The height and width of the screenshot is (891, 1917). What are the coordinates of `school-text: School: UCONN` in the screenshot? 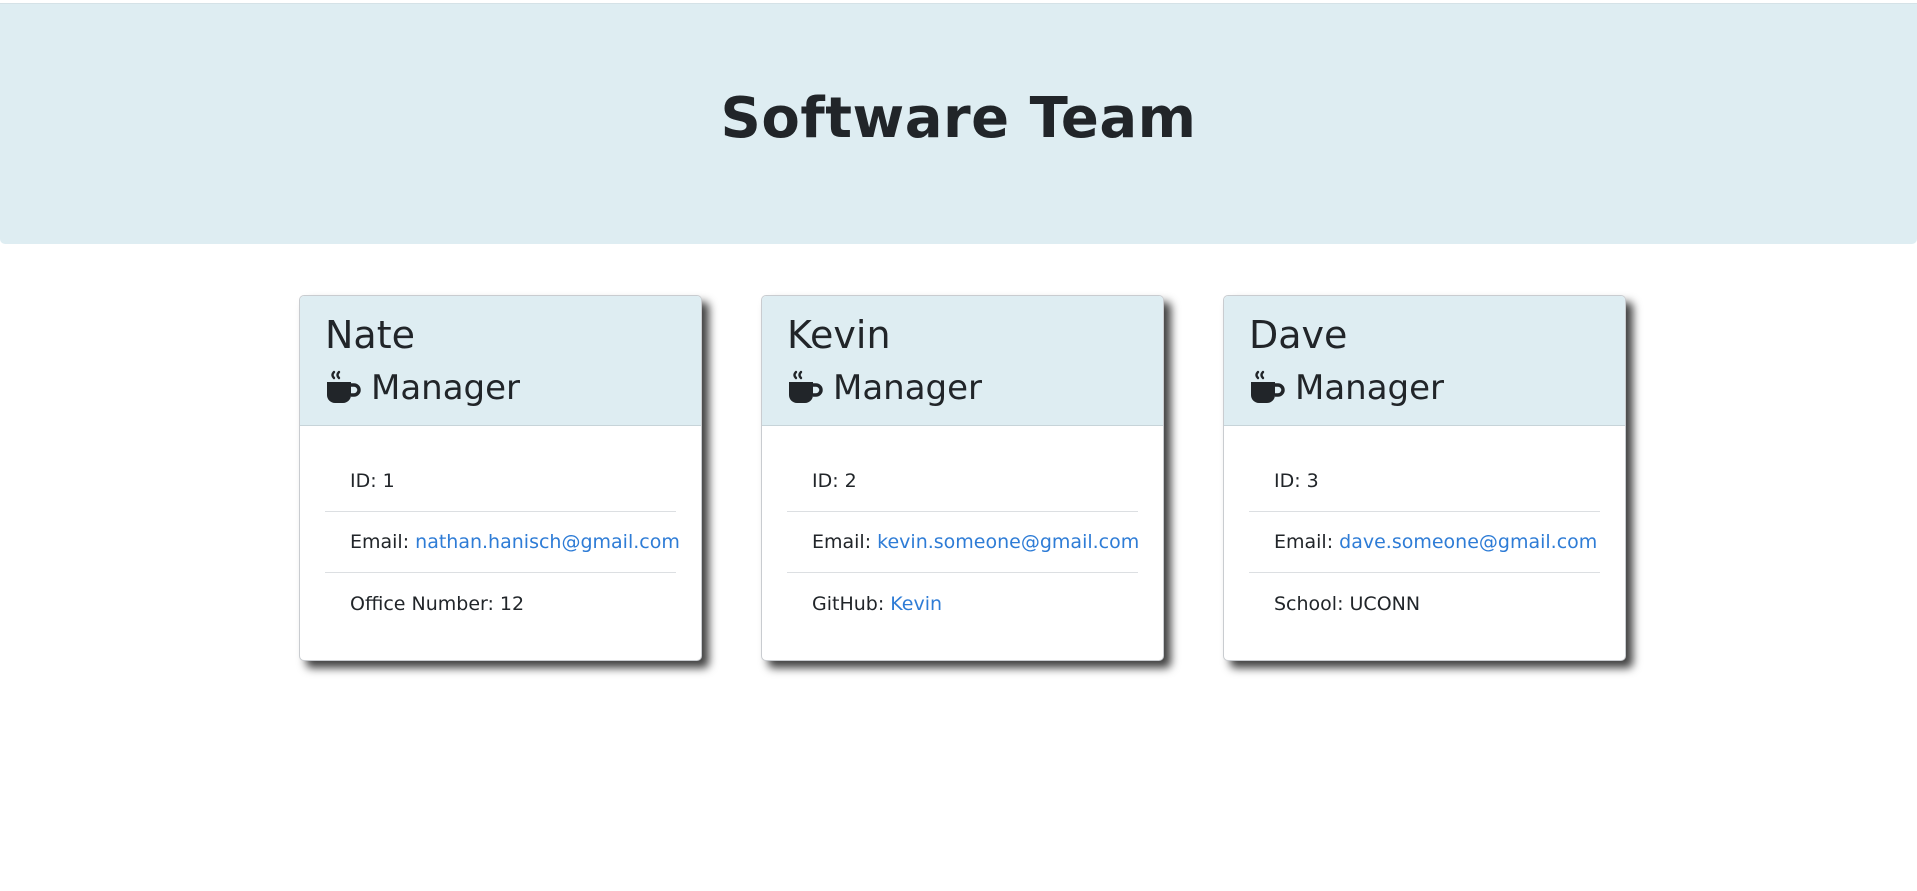 It's located at (1347, 603).